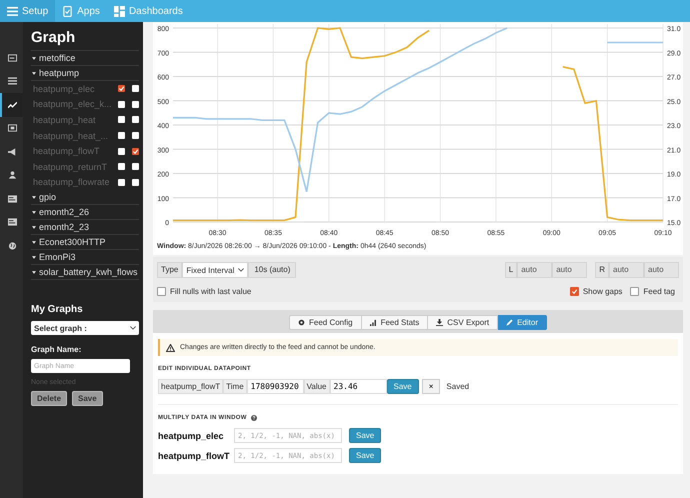 This screenshot has height=498, width=690. I want to click on globe-icon, so click(12, 246).